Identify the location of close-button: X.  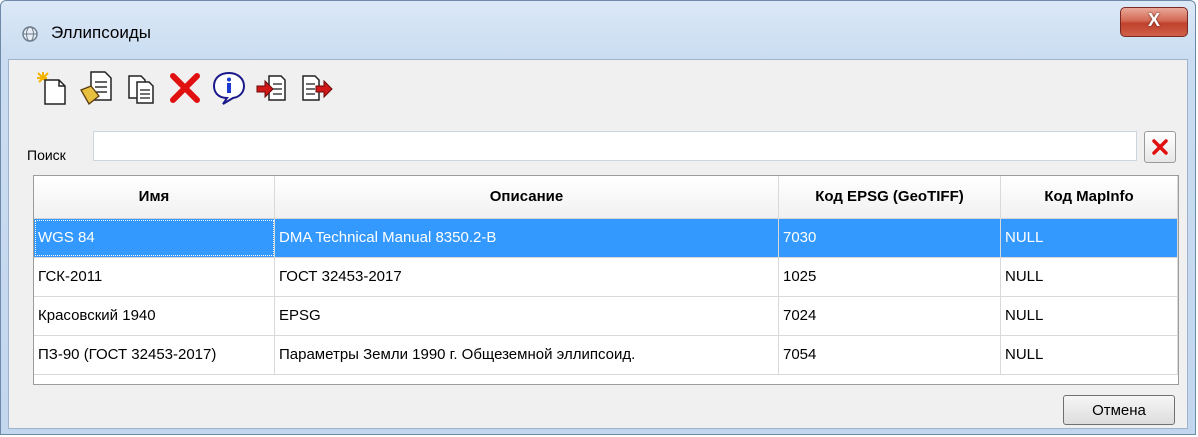
(1154, 22).